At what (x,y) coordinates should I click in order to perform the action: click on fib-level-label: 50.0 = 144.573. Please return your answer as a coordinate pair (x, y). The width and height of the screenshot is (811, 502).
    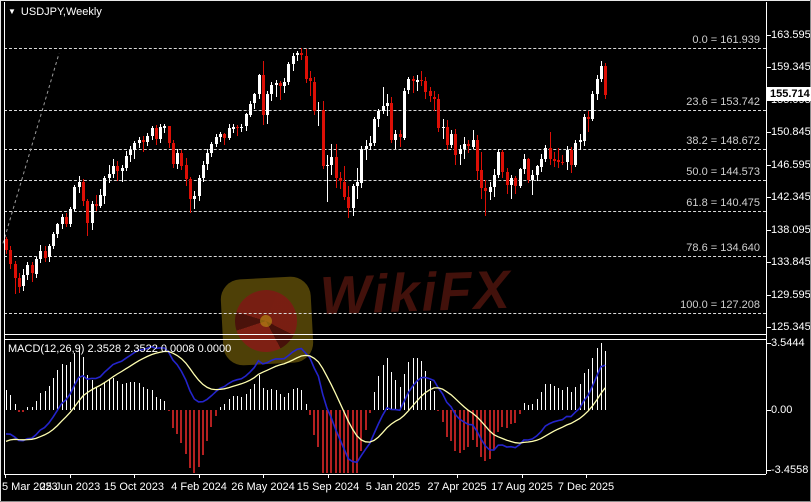
    Looking at the image, I should click on (723, 172).